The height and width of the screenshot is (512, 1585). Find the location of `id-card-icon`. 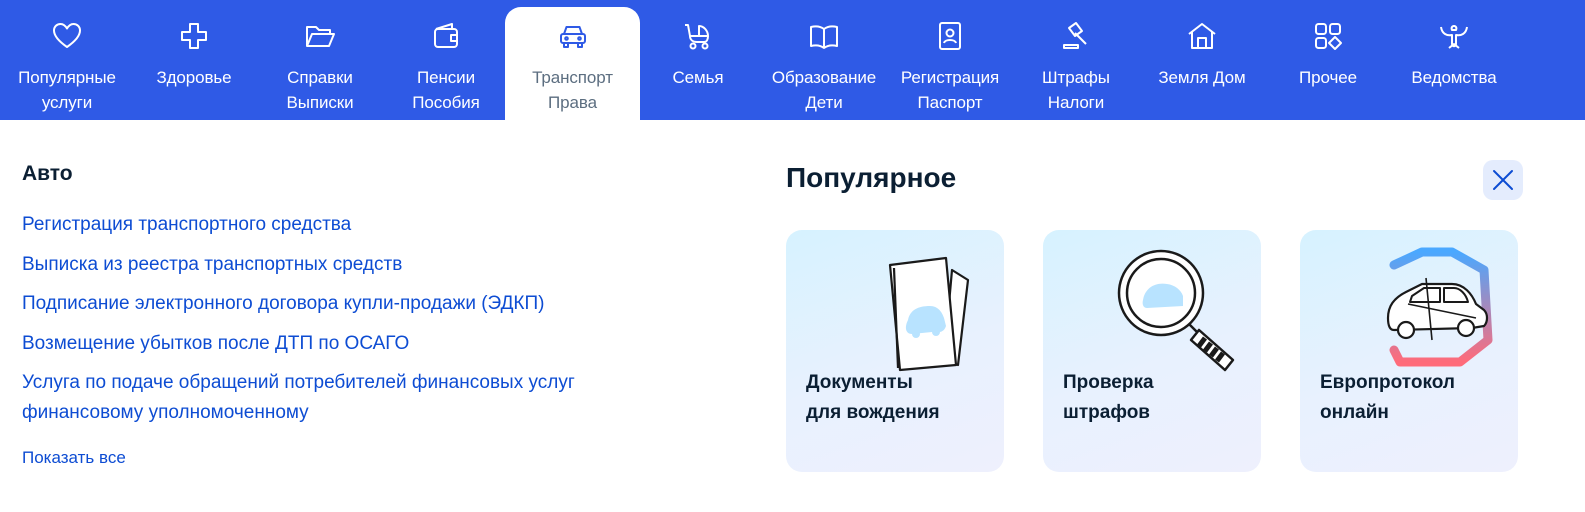

id-card-icon is located at coordinates (950, 36).